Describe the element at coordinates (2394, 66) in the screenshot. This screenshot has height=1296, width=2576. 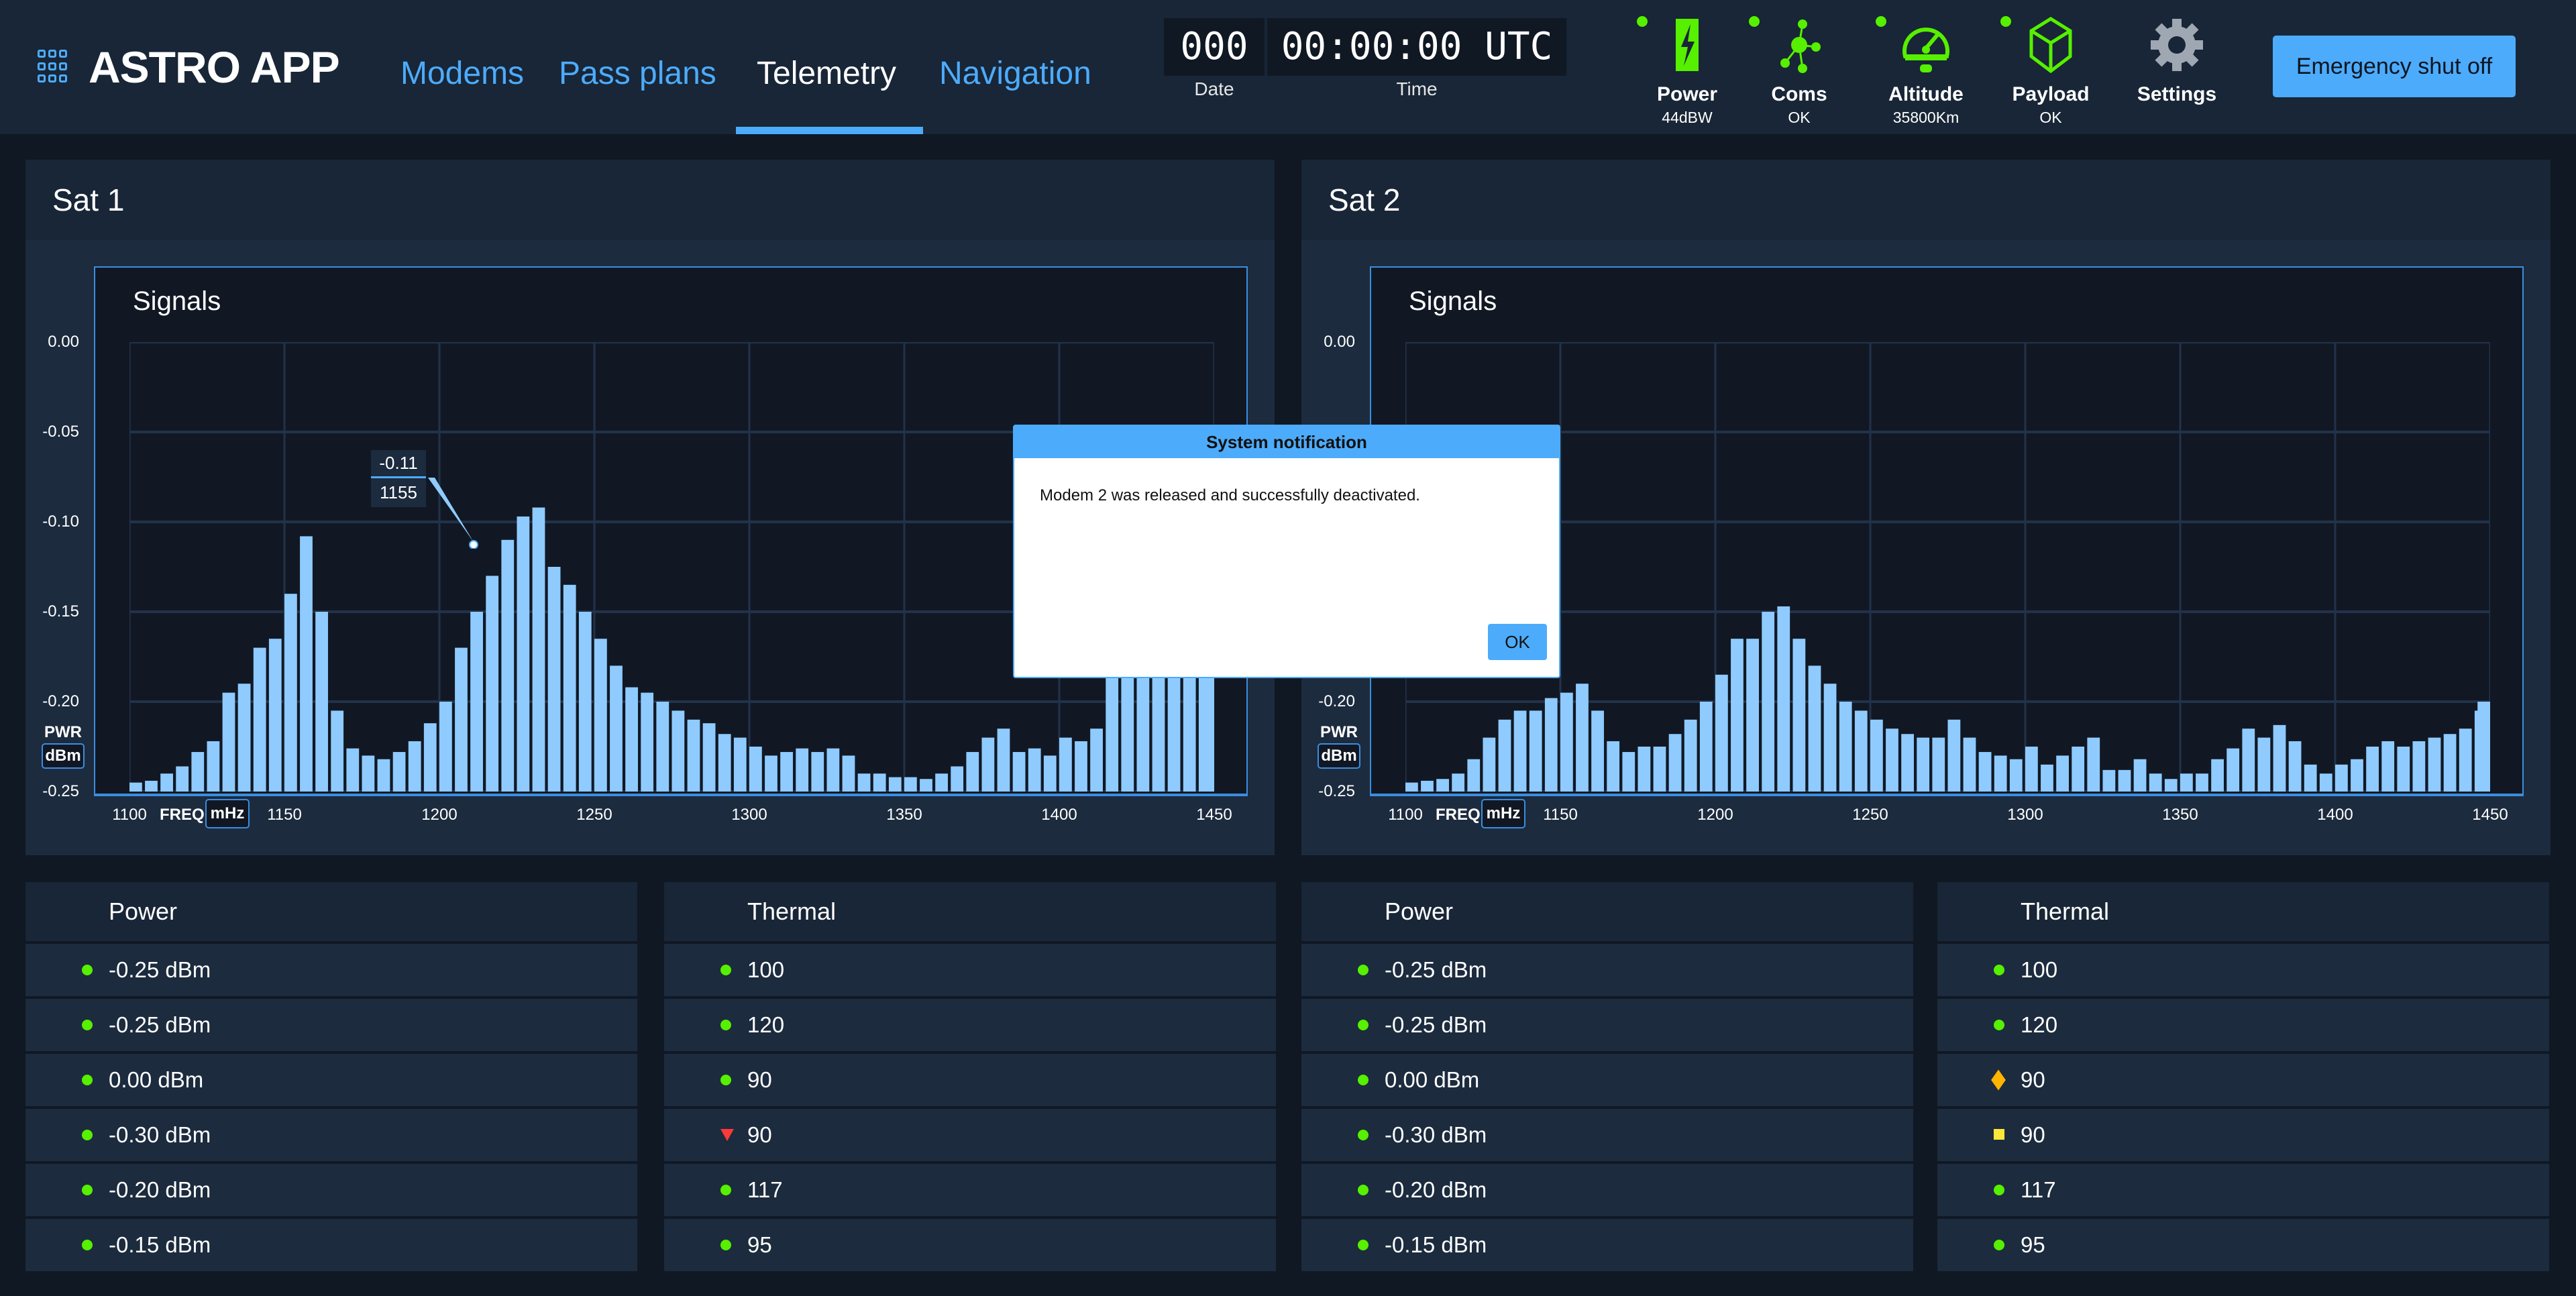
I see `emergency-shut-off-button: Emergency shut off` at that location.